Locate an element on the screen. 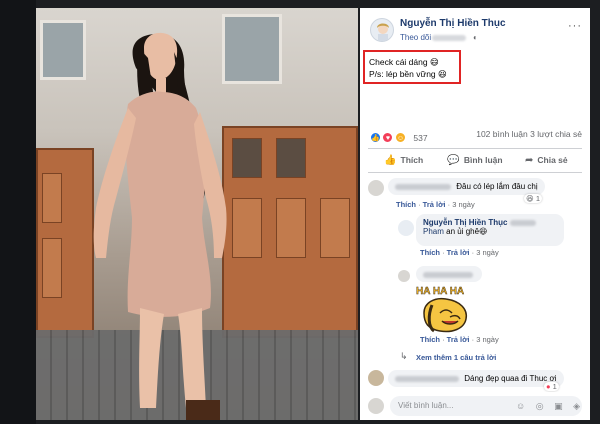 Image resolution: width=600 pixels, height=424 pixels. post-actions: 👍 Thích 💬 Bình luận ➦ Chia sẻ is located at coordinates (475, 160).